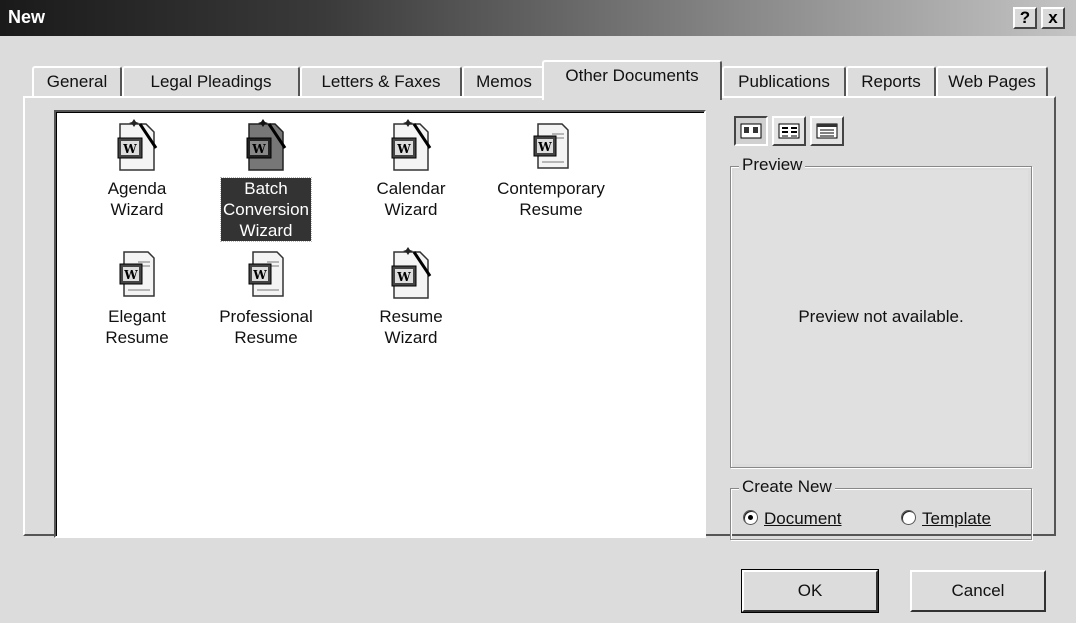 This screenshot has width=1076, height=623. I want to click on template-item-selected: W Batch Conversion Wizard, so click(266, 180).